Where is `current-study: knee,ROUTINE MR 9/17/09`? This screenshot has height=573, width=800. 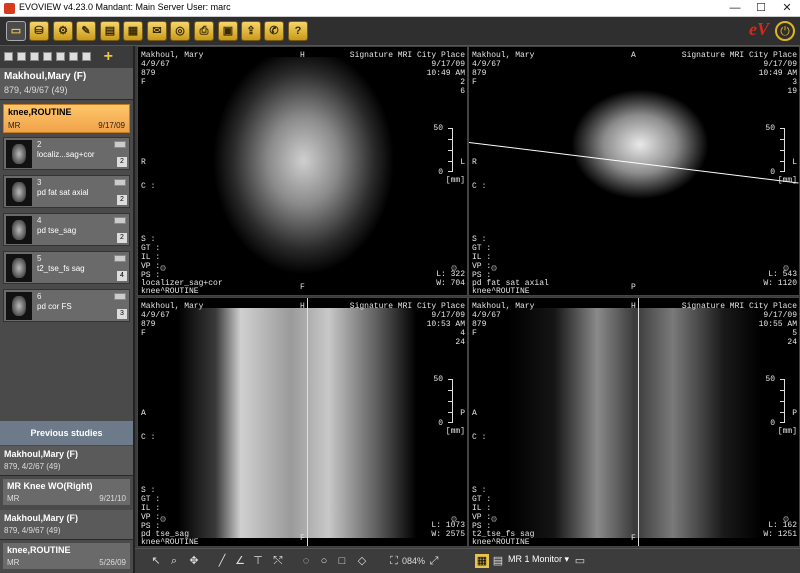 current-study: knee,ROUTINE MR 9/17/09 is located at coordinates (66, 118).